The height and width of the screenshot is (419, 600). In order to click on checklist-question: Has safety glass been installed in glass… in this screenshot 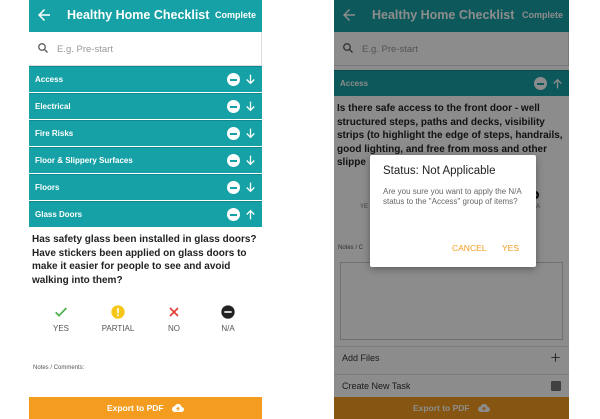, I will do `click(144, 260)`.